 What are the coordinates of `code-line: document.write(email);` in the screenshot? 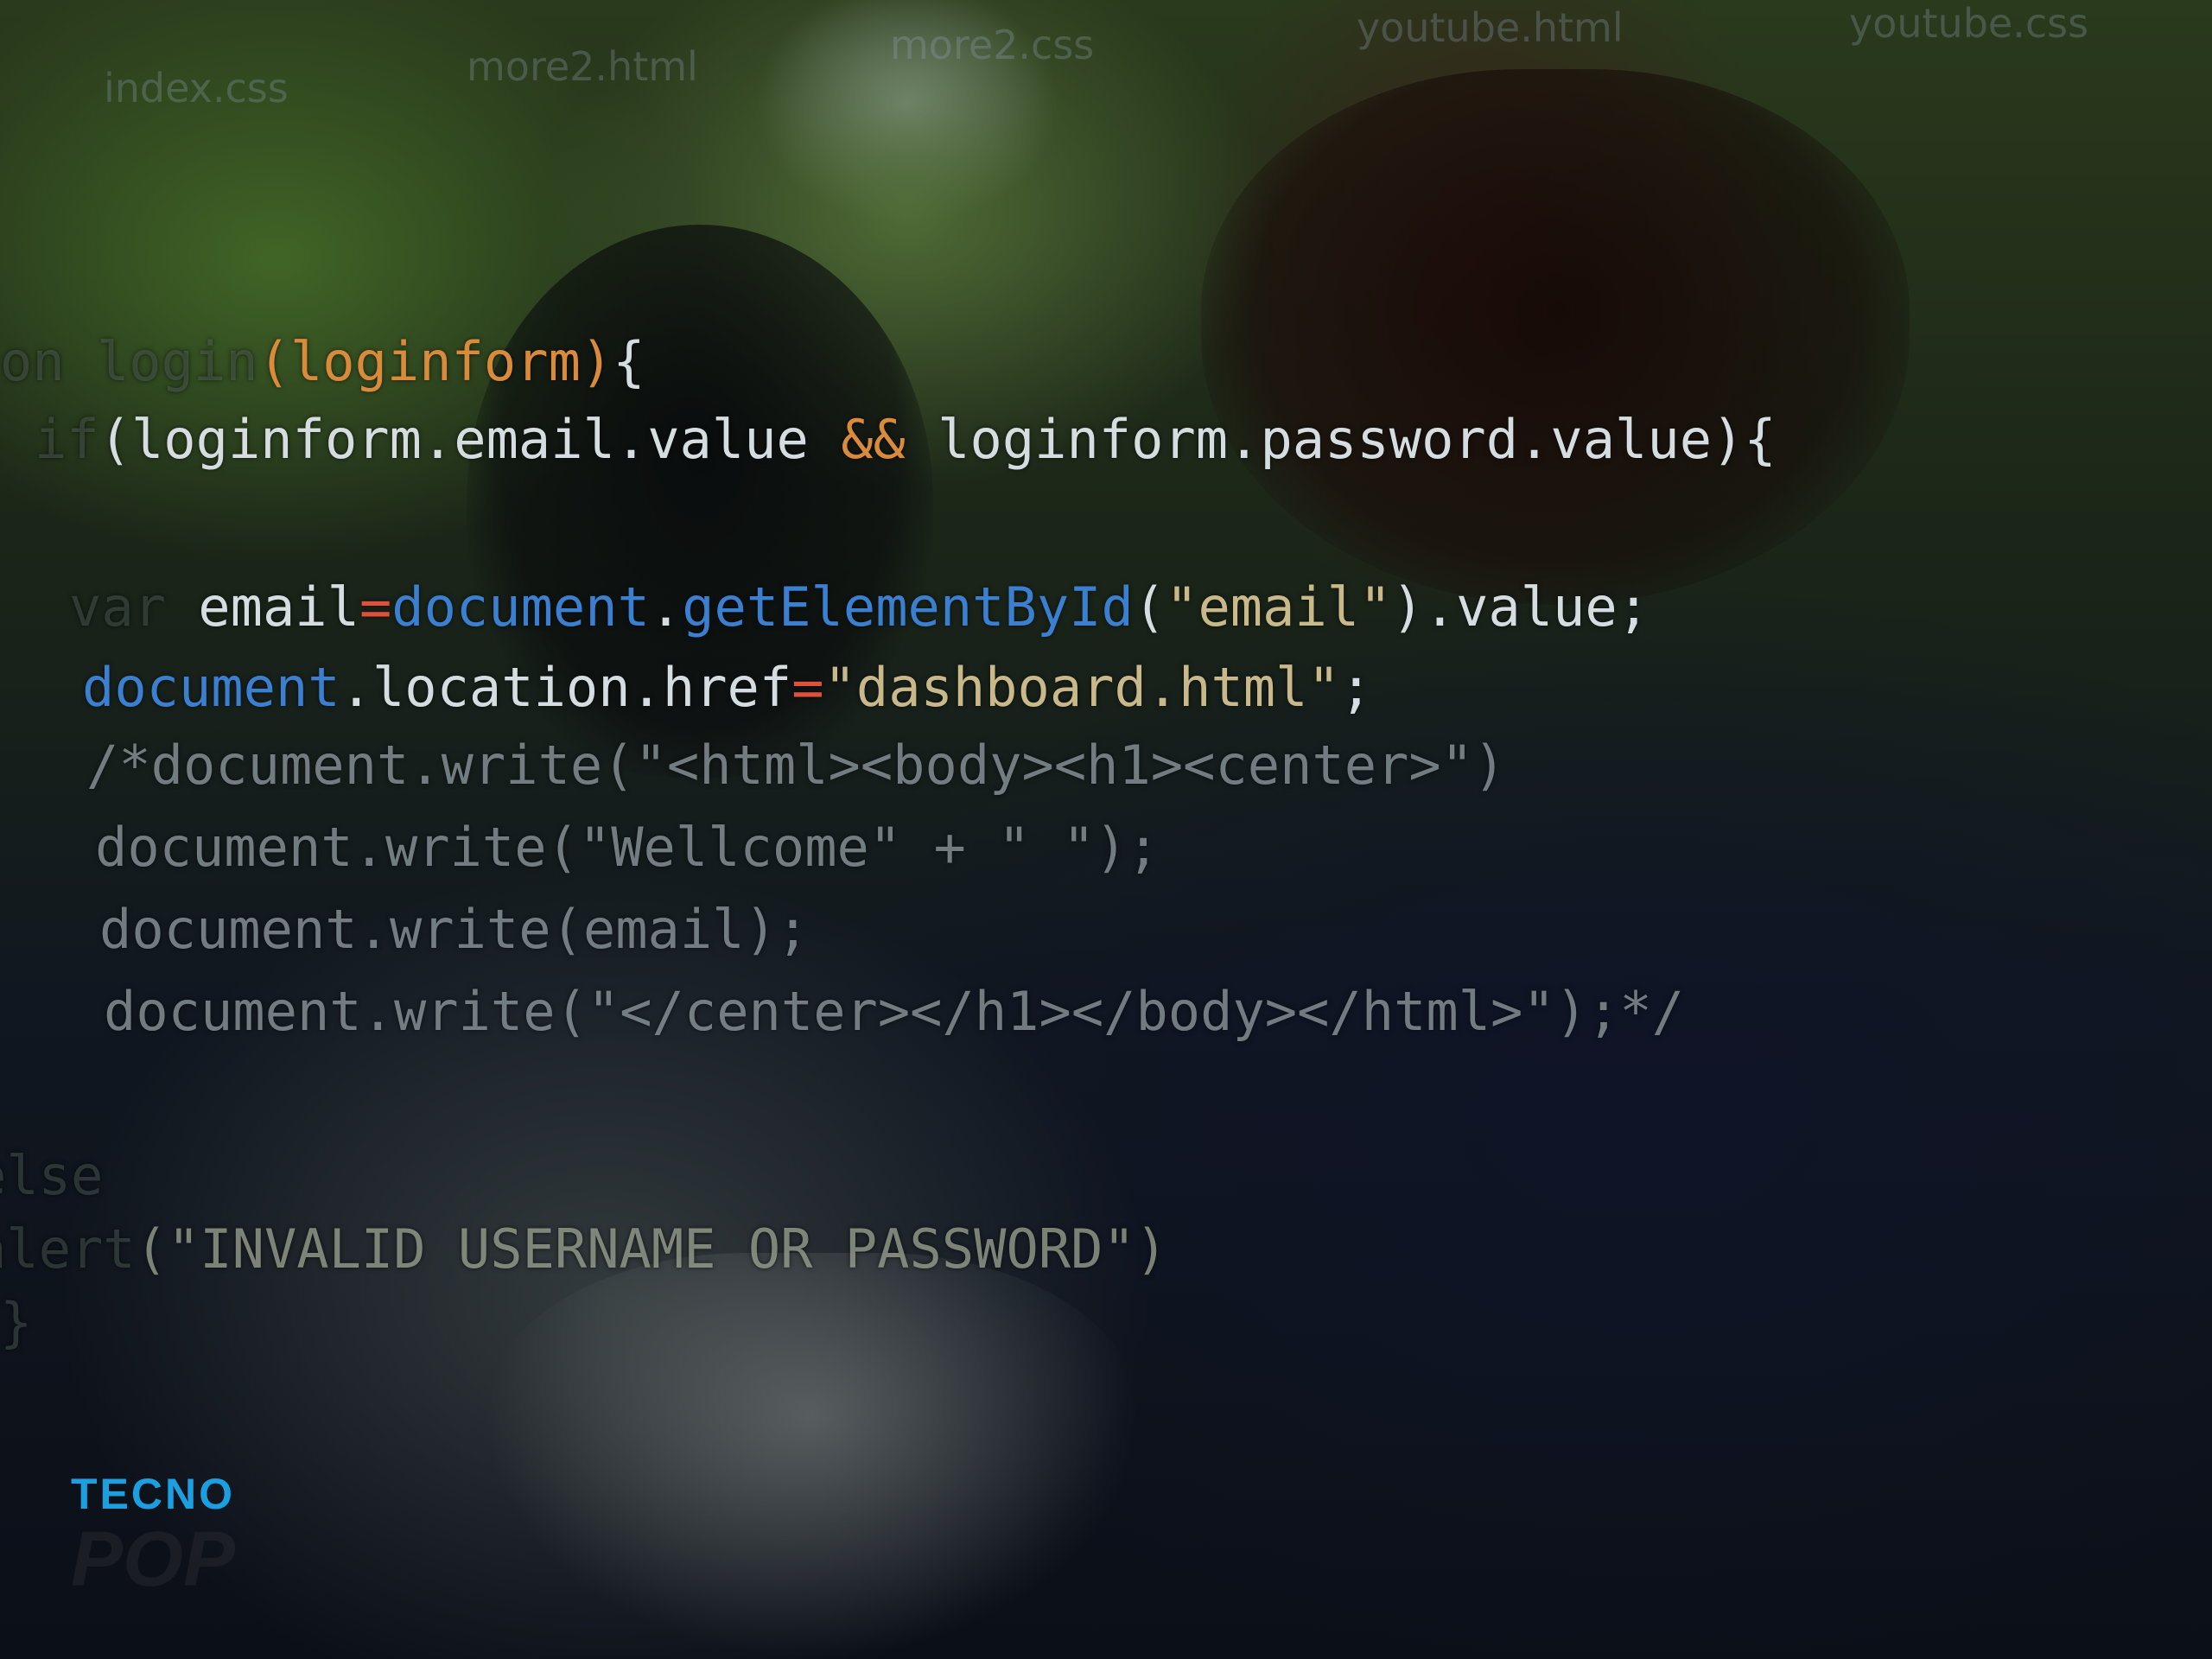 It's located at (454, 930).